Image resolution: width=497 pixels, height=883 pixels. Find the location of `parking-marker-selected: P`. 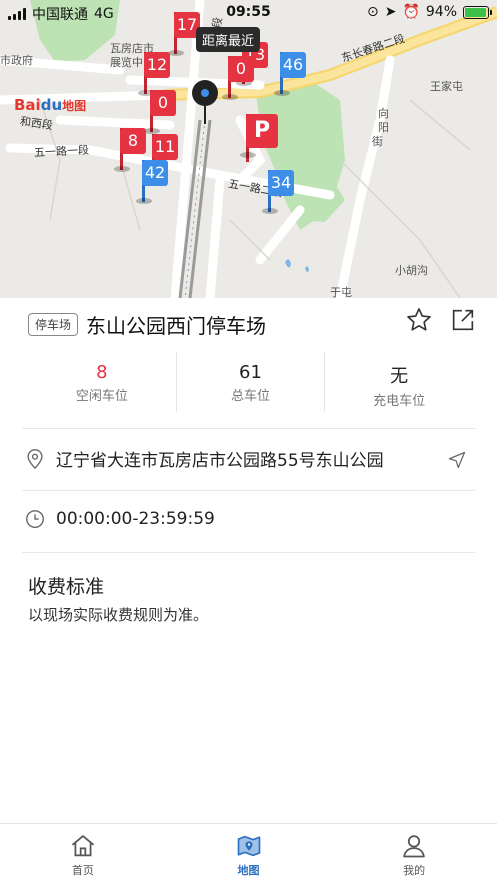

parking-marker-selected: P is located at coordinates (259, 138).